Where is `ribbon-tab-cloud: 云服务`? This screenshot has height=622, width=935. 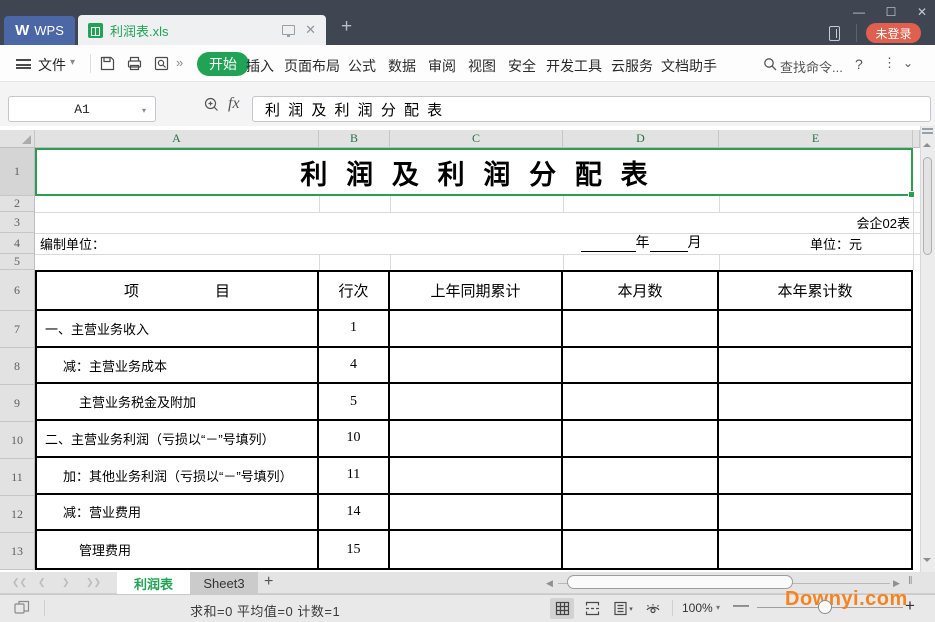
ribbon-tab-cloud: 云服务 is located at coordinates (632, 66).